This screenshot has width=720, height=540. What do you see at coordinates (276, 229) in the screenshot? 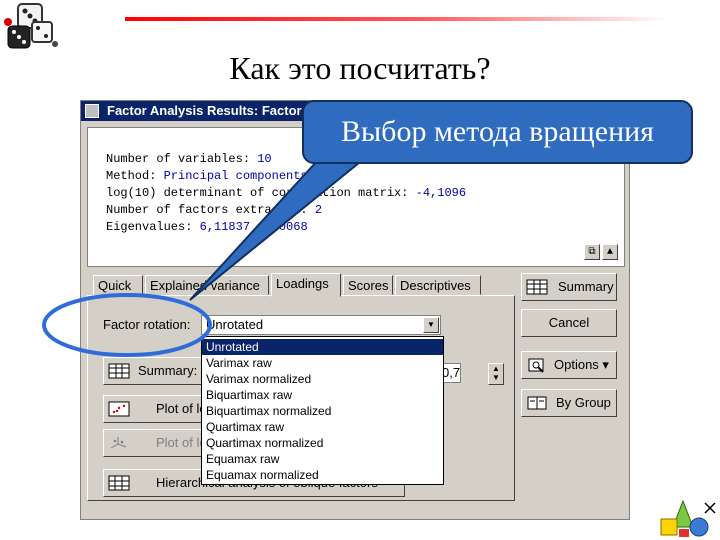
I see `callout-pointer` at bounding box center [276, 229].